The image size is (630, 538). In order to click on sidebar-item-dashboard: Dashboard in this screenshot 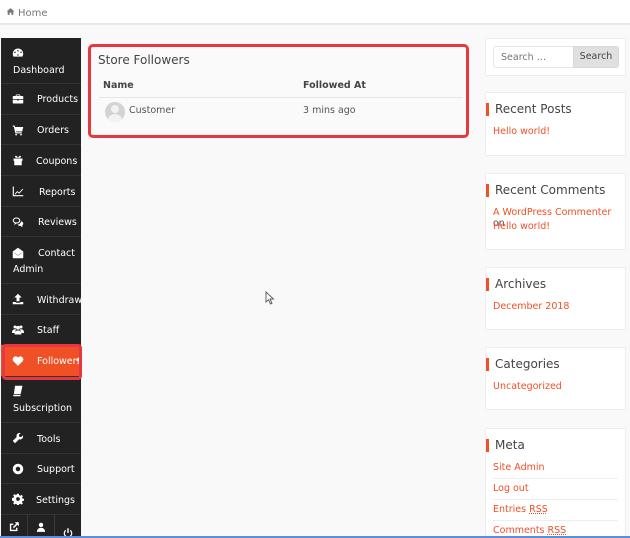, I will do `click(41, 61)`.